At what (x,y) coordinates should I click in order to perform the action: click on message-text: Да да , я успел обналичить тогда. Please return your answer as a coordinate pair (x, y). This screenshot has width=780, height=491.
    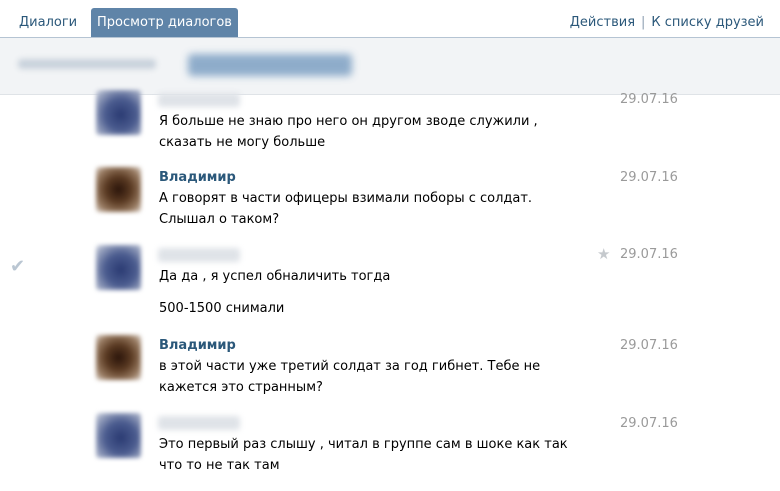
    Looking at the image, I should click on (275, 276).